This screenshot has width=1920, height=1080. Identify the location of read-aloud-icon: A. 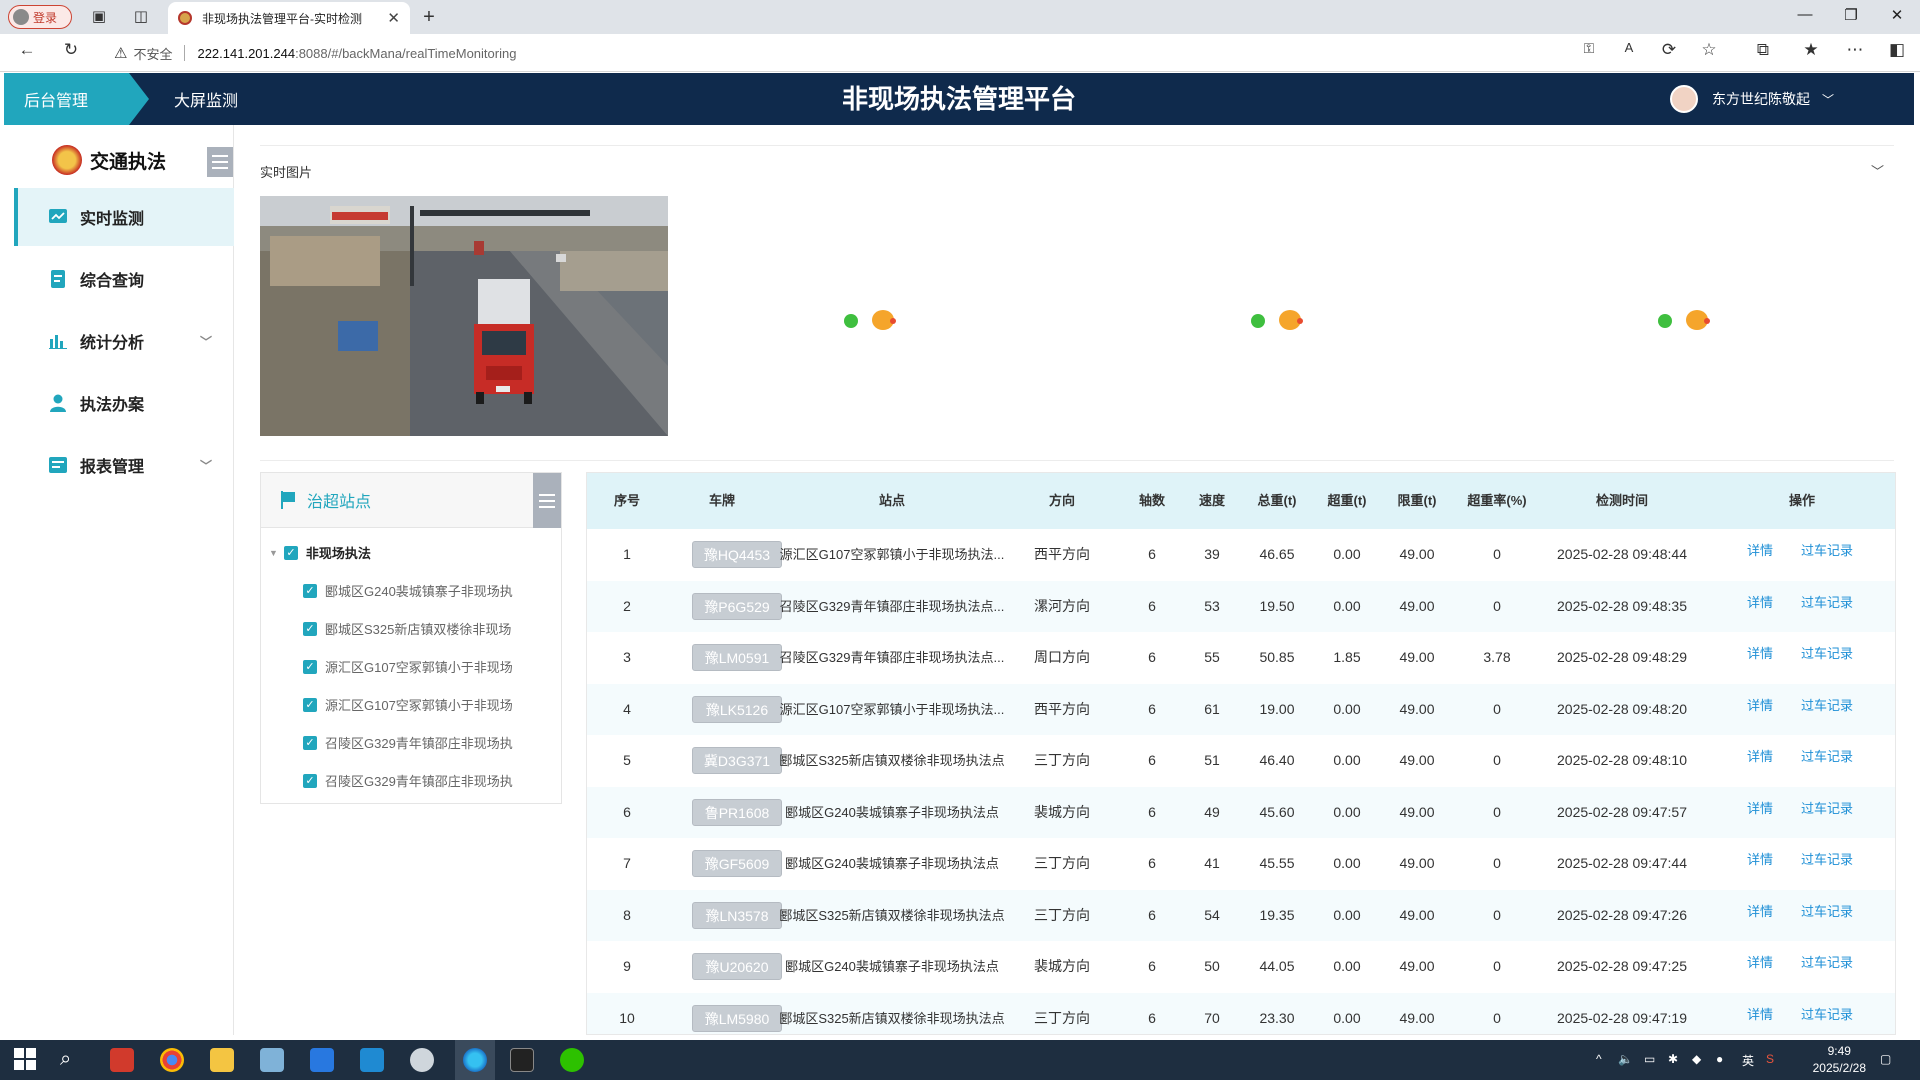
(1629, 47).